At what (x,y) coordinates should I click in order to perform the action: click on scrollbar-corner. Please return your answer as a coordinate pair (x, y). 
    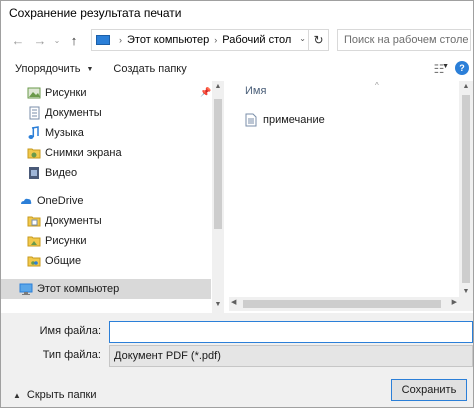
    Looking at the image, I should click on (466, 304).